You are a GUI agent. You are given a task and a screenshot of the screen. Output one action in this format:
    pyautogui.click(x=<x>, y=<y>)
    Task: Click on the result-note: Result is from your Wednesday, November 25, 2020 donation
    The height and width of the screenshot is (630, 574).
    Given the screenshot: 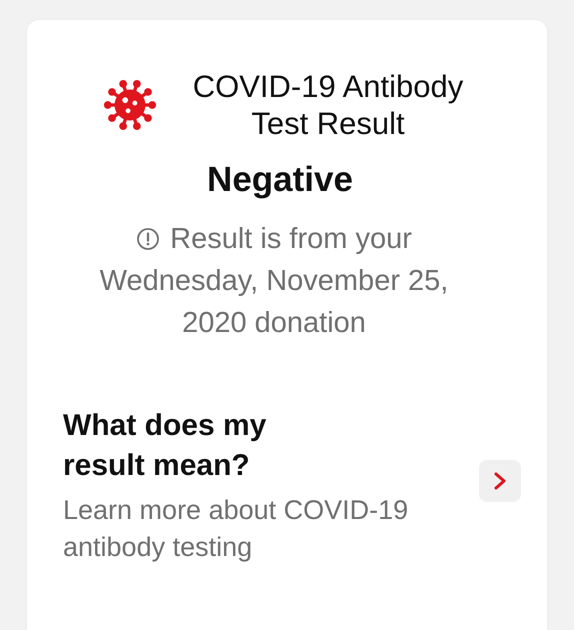 What is the action you would take?
    pyautogui.click(x=274, y=282)
    